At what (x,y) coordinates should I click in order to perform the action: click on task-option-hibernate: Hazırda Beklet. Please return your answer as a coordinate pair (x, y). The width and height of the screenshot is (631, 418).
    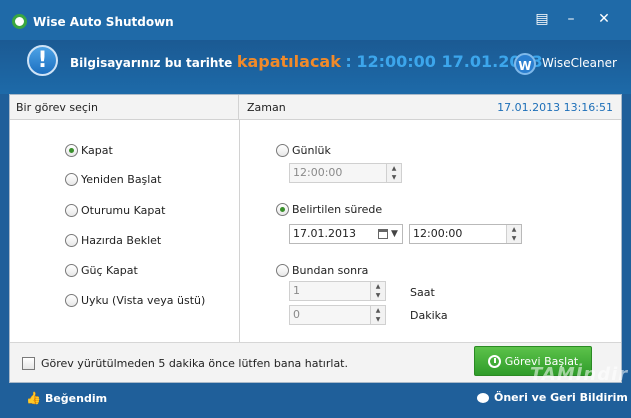
    Looking at the image, I should click on (113, 240).